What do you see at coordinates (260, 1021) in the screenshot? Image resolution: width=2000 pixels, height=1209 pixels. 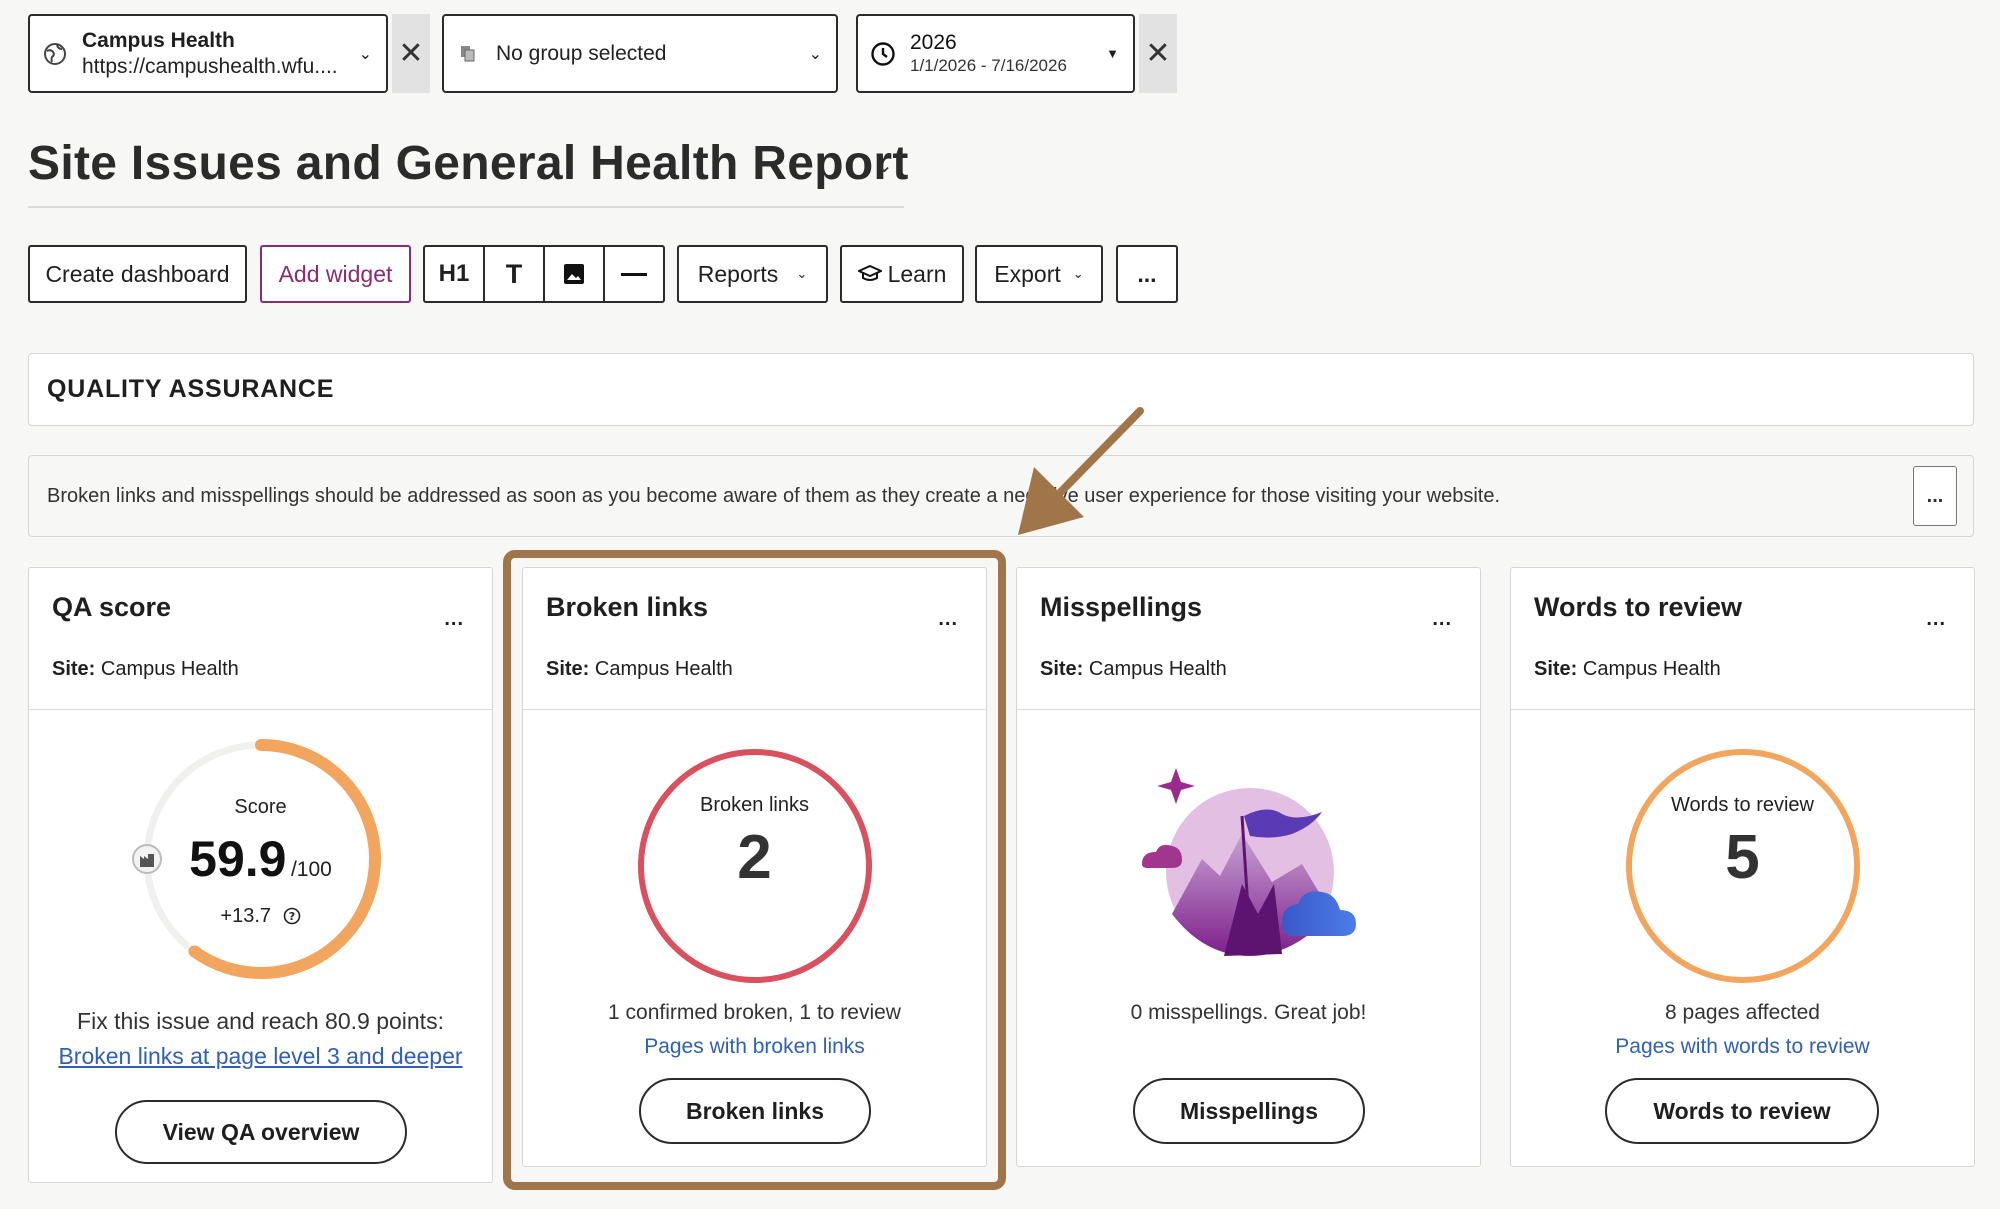 I see `fix-text: Fix this issue and reach 80.9 points:` at bounding box center [260, 1021].